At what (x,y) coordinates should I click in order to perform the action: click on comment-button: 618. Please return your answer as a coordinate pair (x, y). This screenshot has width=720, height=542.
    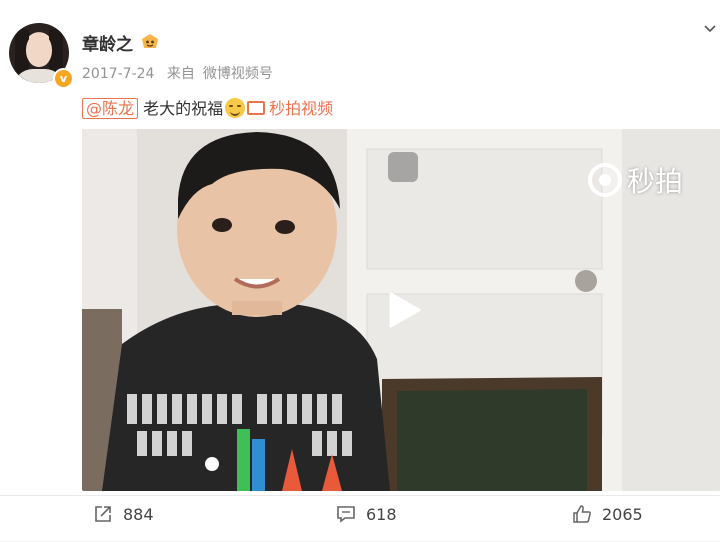
    Looking at the image, I should click on (366, 514).